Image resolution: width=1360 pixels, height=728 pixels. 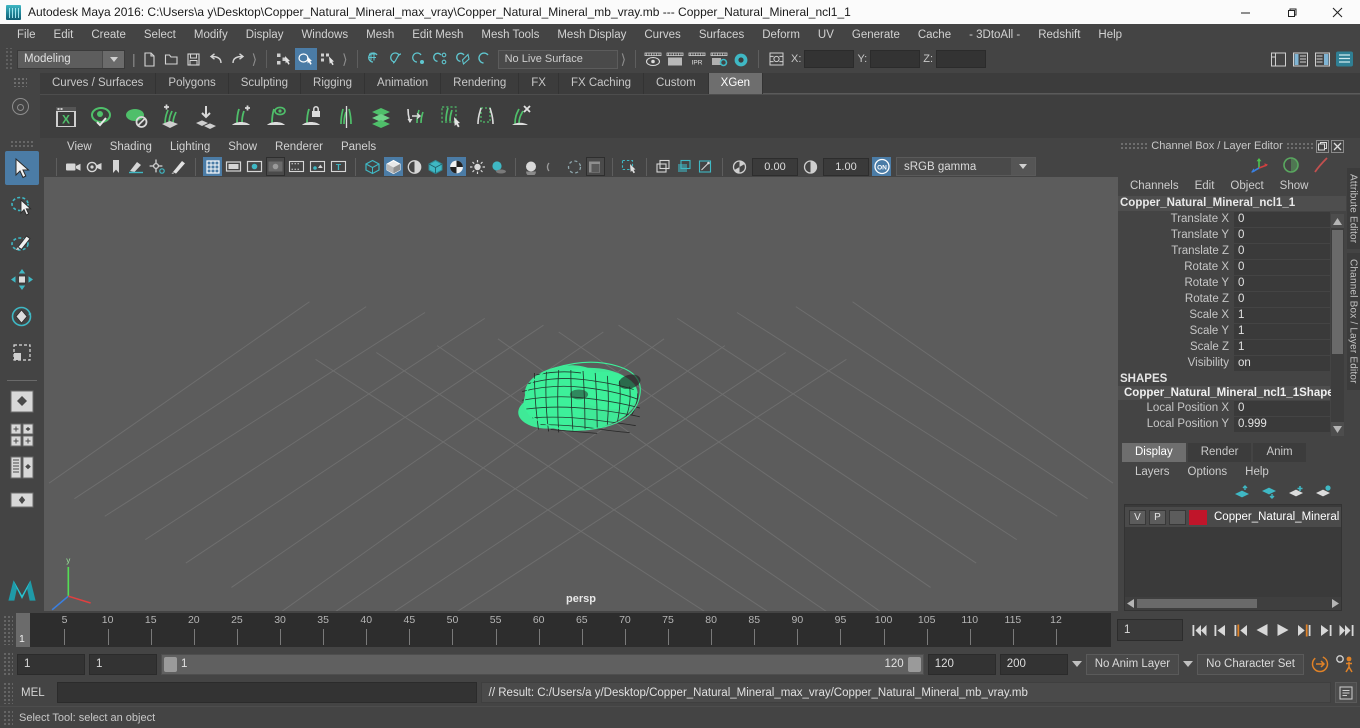 I want to click on scroll-down-arrow, so click(x=1337, y=429).